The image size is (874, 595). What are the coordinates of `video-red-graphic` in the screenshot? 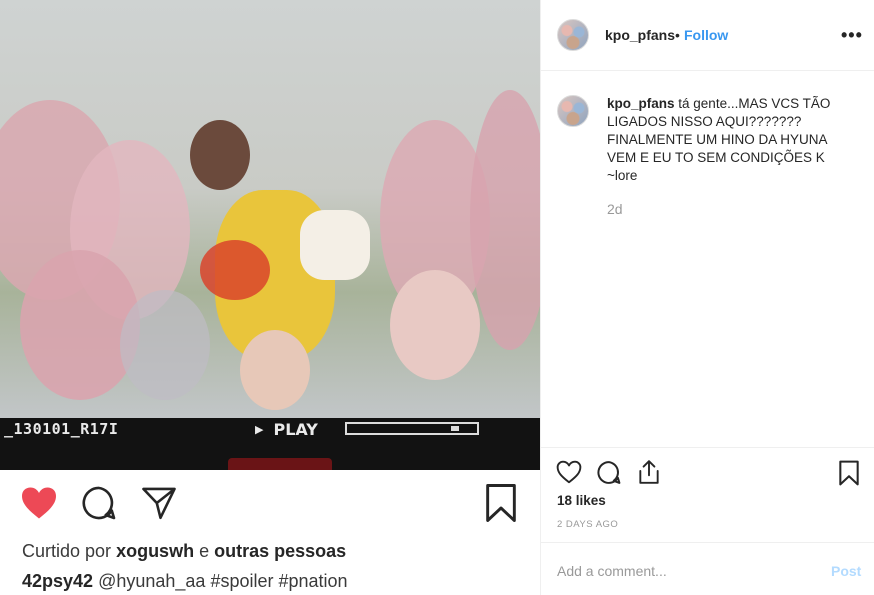 It's located at (280, 464).